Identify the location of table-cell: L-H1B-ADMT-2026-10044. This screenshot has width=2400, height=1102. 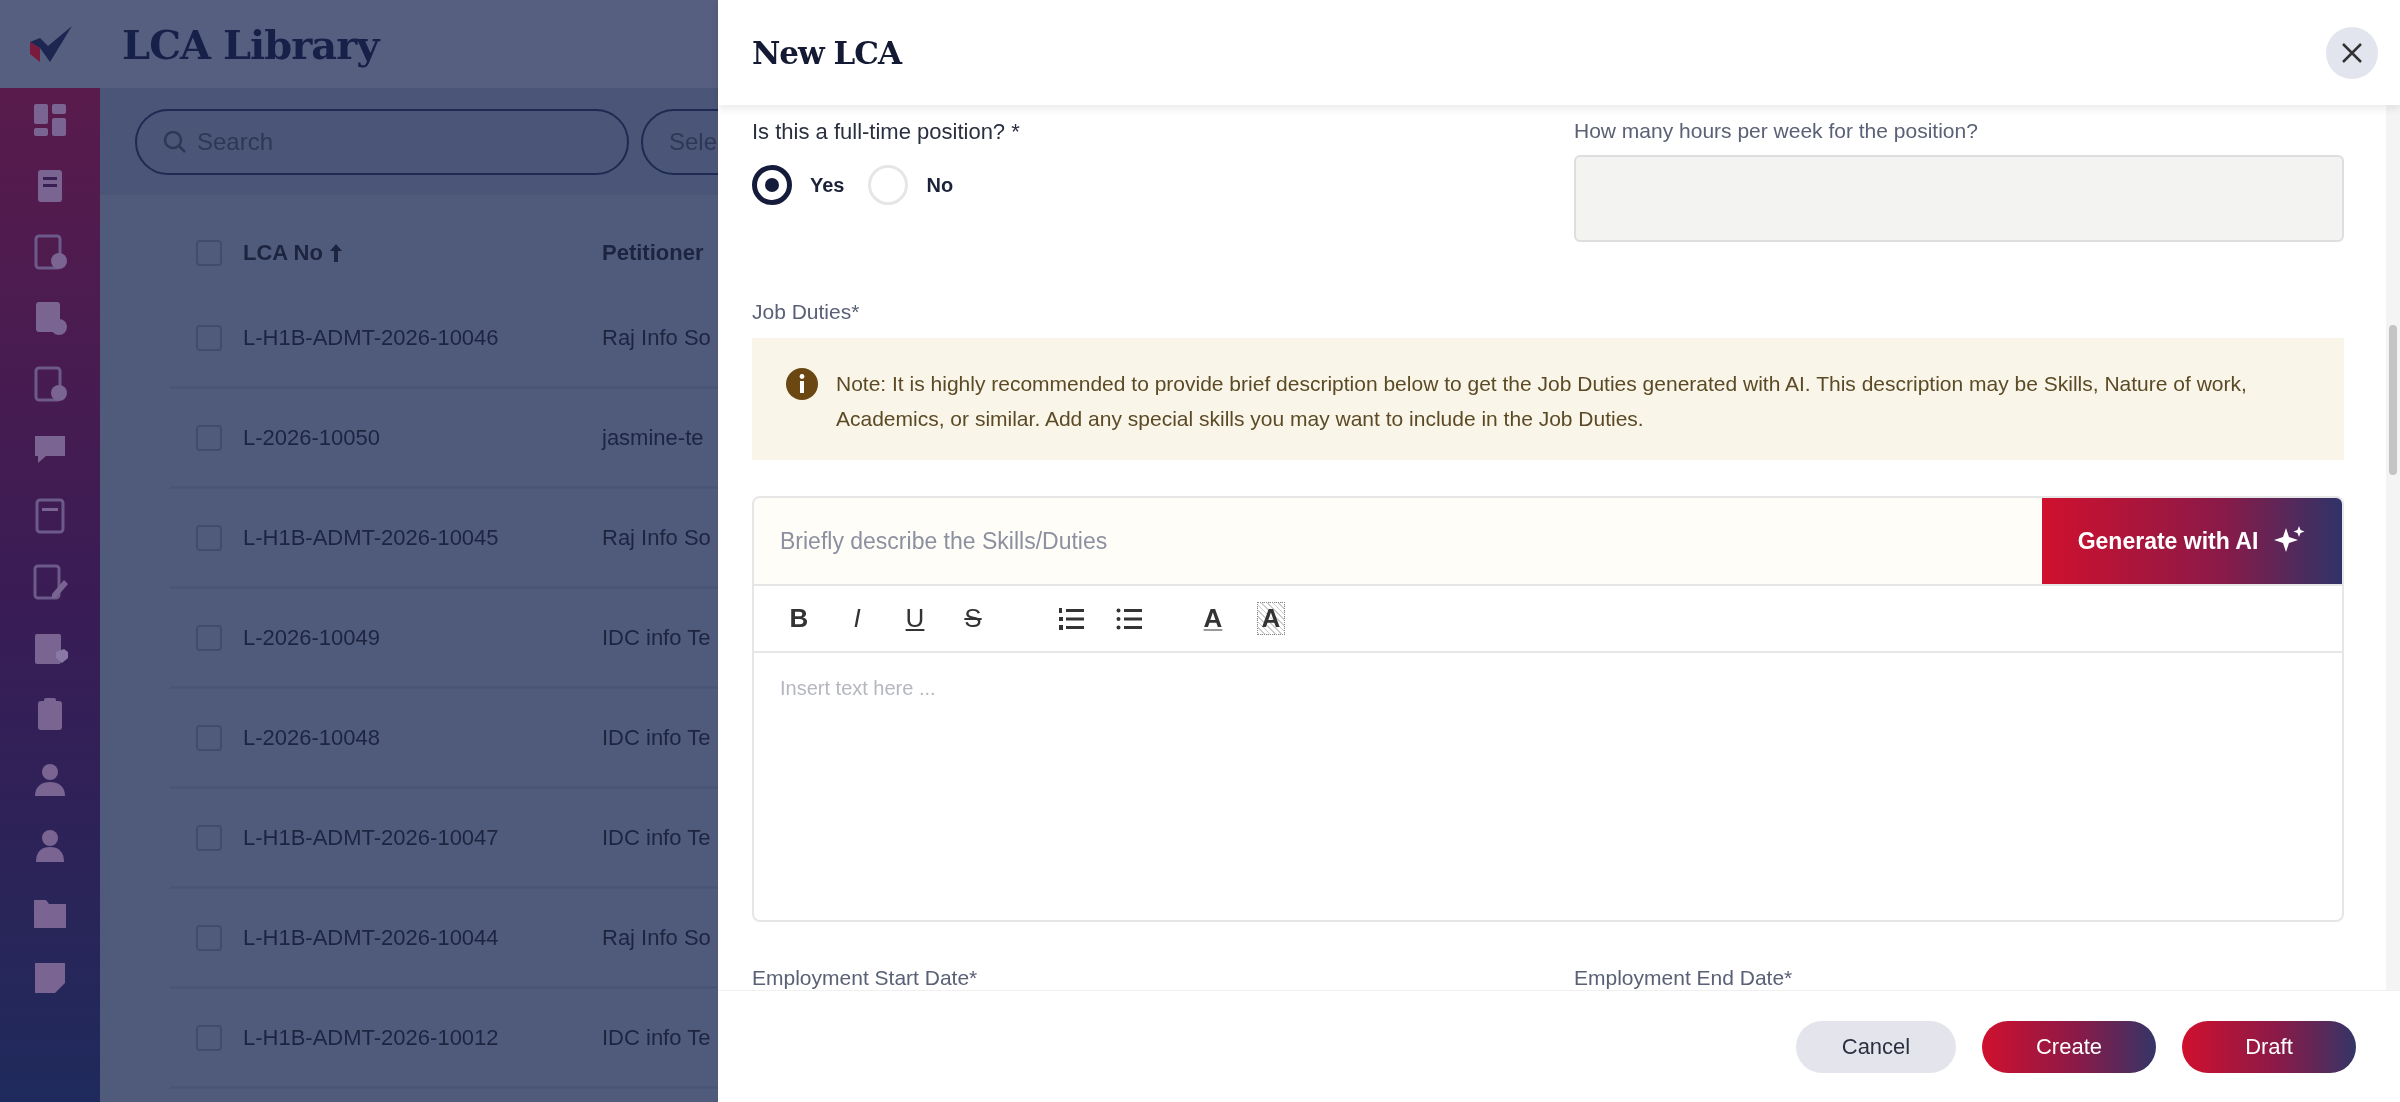
(371, 937).